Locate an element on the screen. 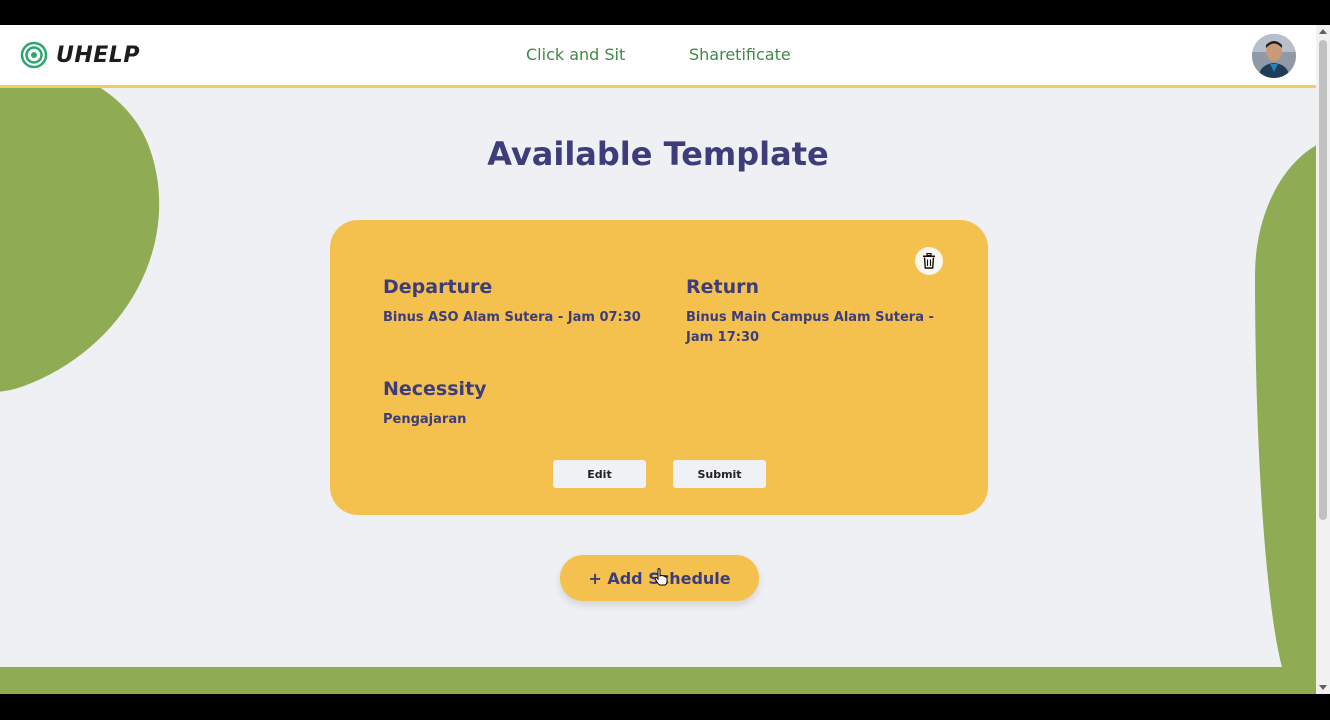  user-avatar is located at coordinates (1274, 56).